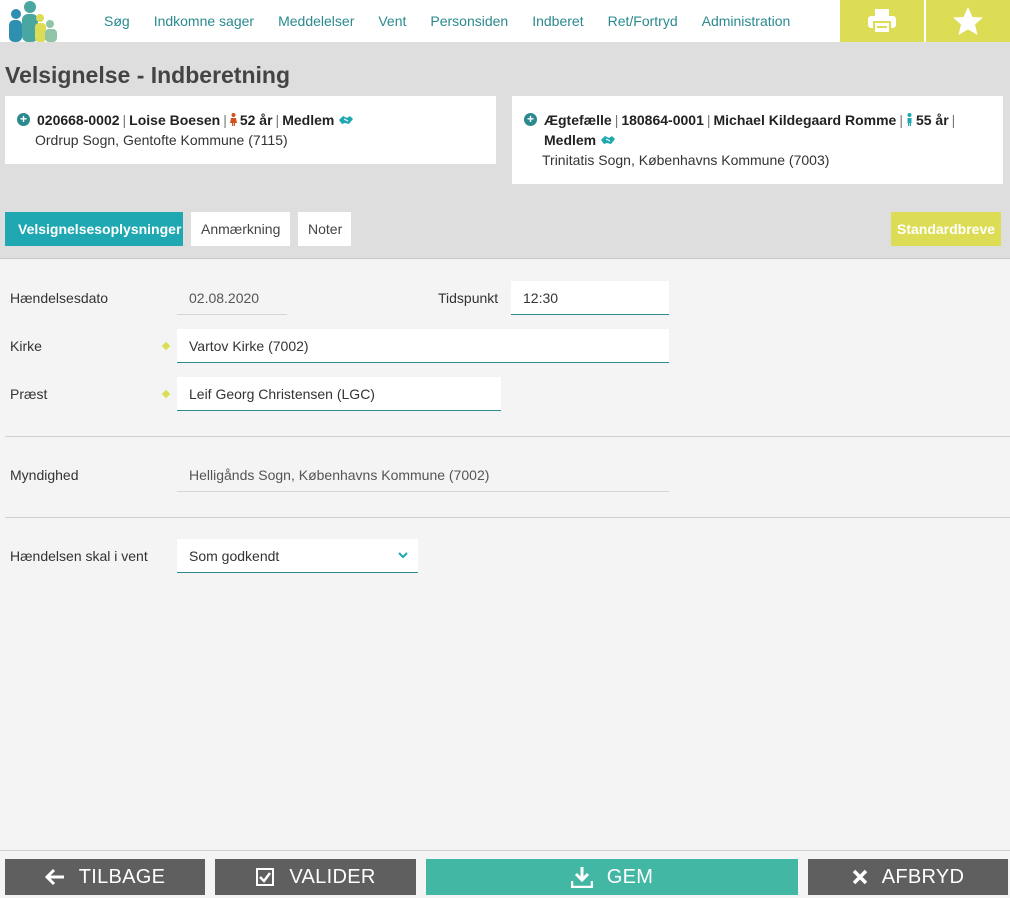 Image resolution: width=1010 pixels, height=898 pixels. What do you see at coordinates (79, 556) in the screenshot?
I see `wait-label: Hændelsen skal i vent` at bounding box center [79, 556].